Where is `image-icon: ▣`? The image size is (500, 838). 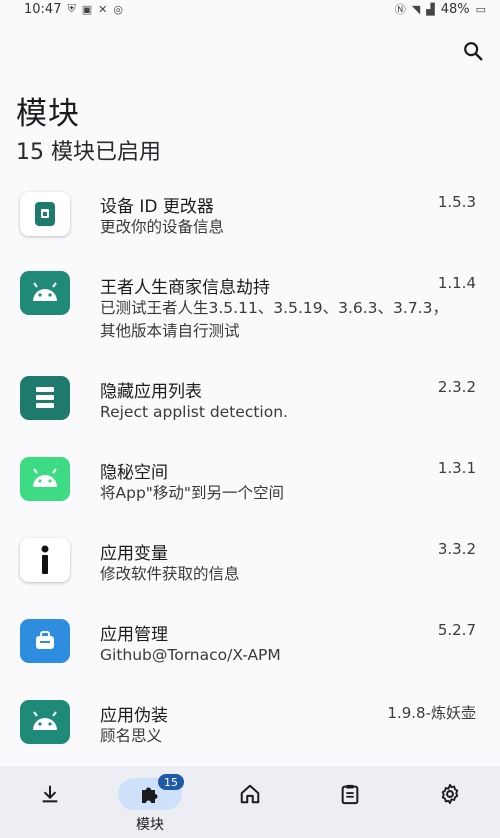 image-icon: ▣ is located at coordinates (87, 9).